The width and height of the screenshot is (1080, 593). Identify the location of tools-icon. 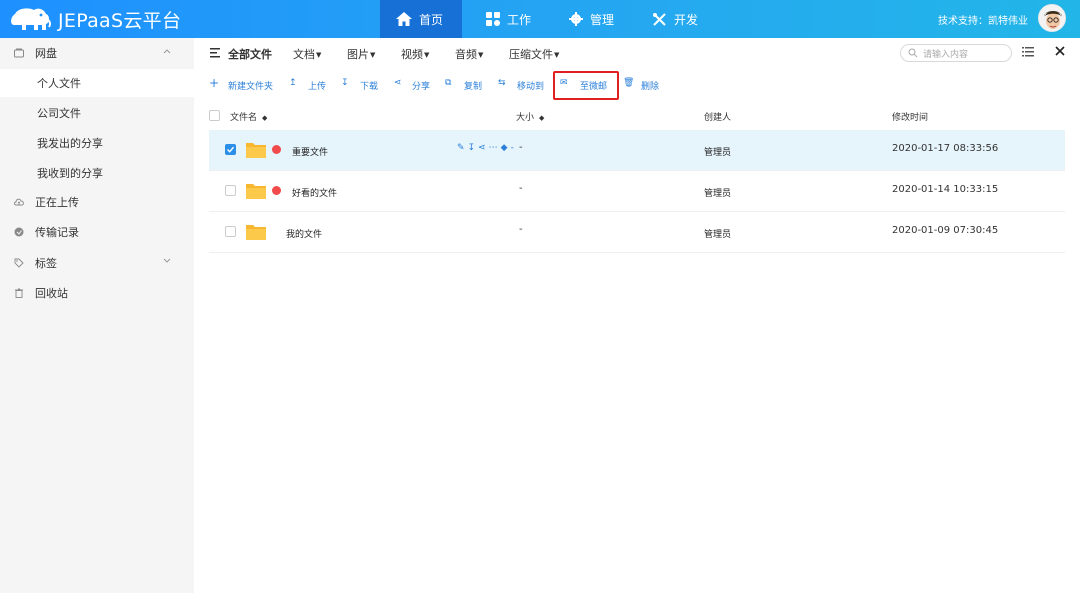
(659, 19).